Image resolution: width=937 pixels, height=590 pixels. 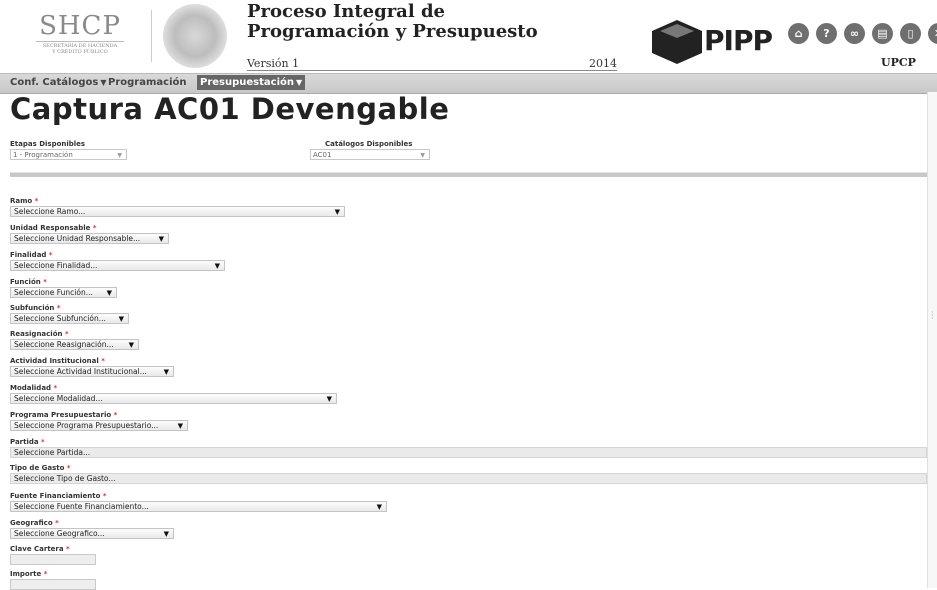 I want to click on menu-conf-catalogos: Conf. Catálogos ▼, so click(x=58, y=82).